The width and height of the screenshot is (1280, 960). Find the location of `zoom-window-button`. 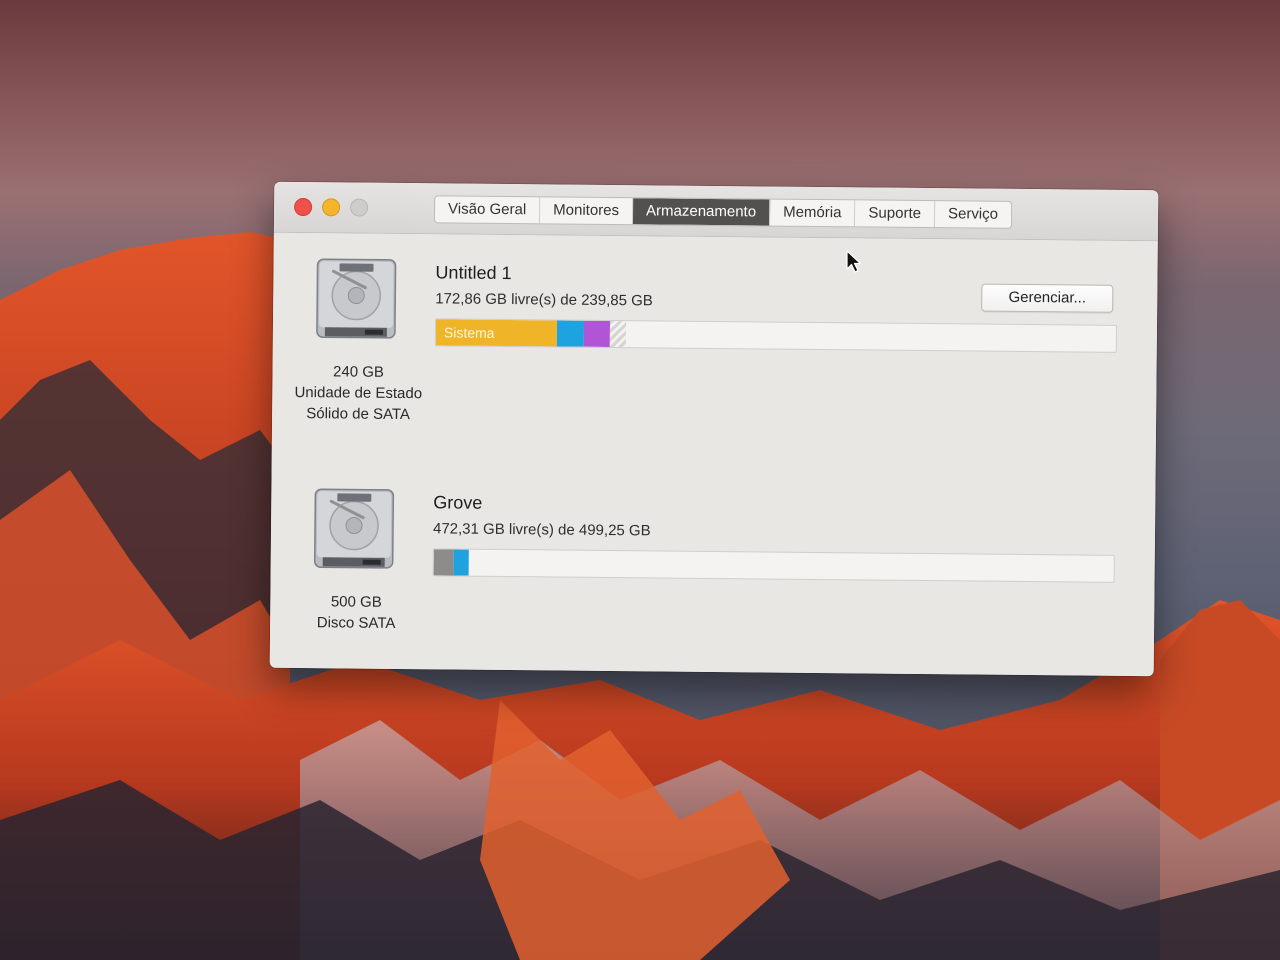

zoom-window-button is located at coordinates (359, 207).